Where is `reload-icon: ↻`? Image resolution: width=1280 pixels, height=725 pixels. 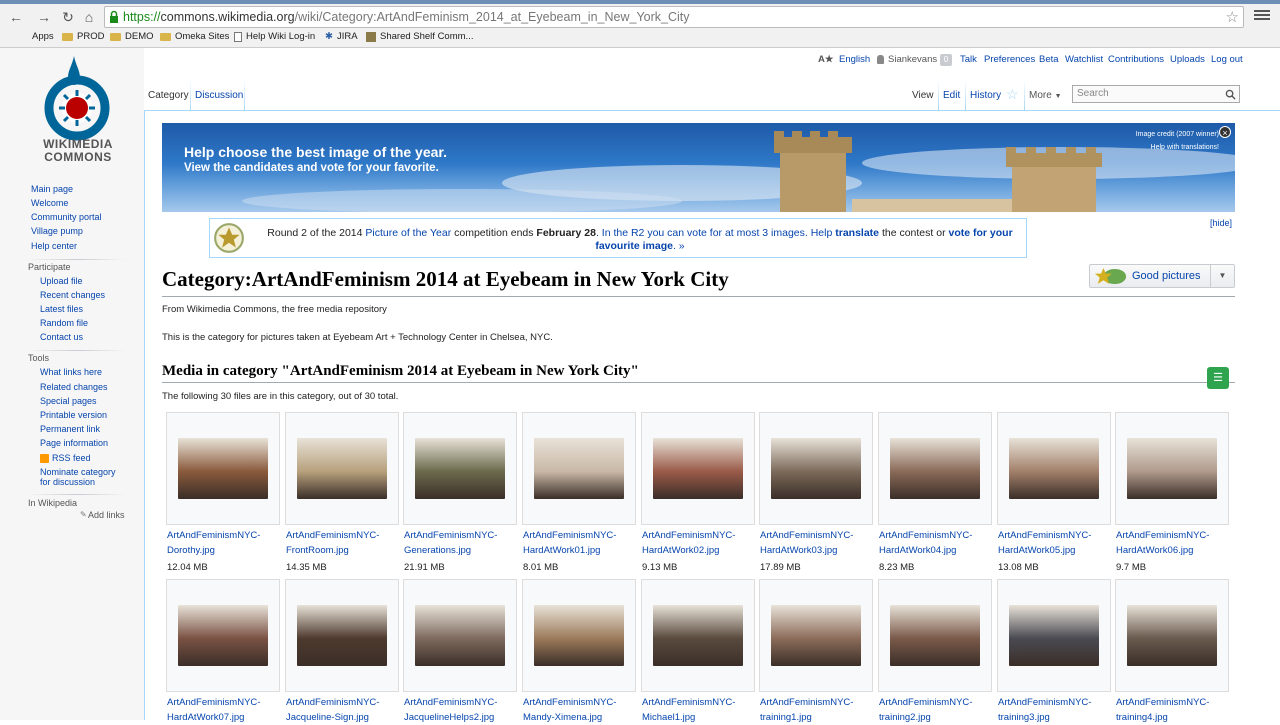 reload-icon: ↻ is located at coordinates (68, 17).